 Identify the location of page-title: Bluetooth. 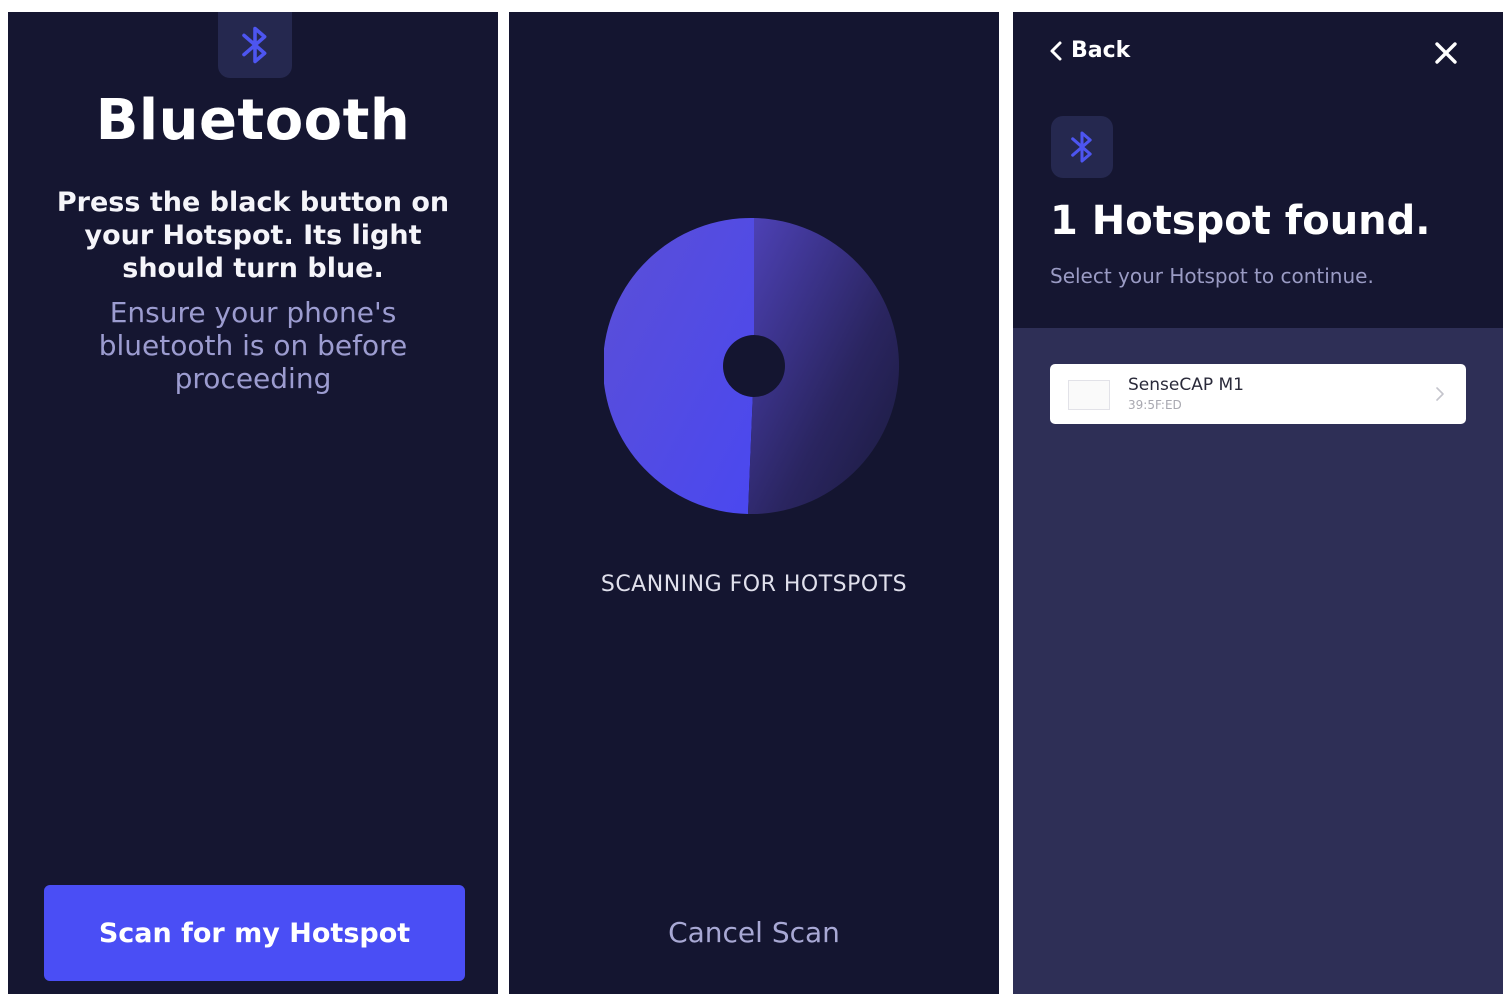
(253, 120).